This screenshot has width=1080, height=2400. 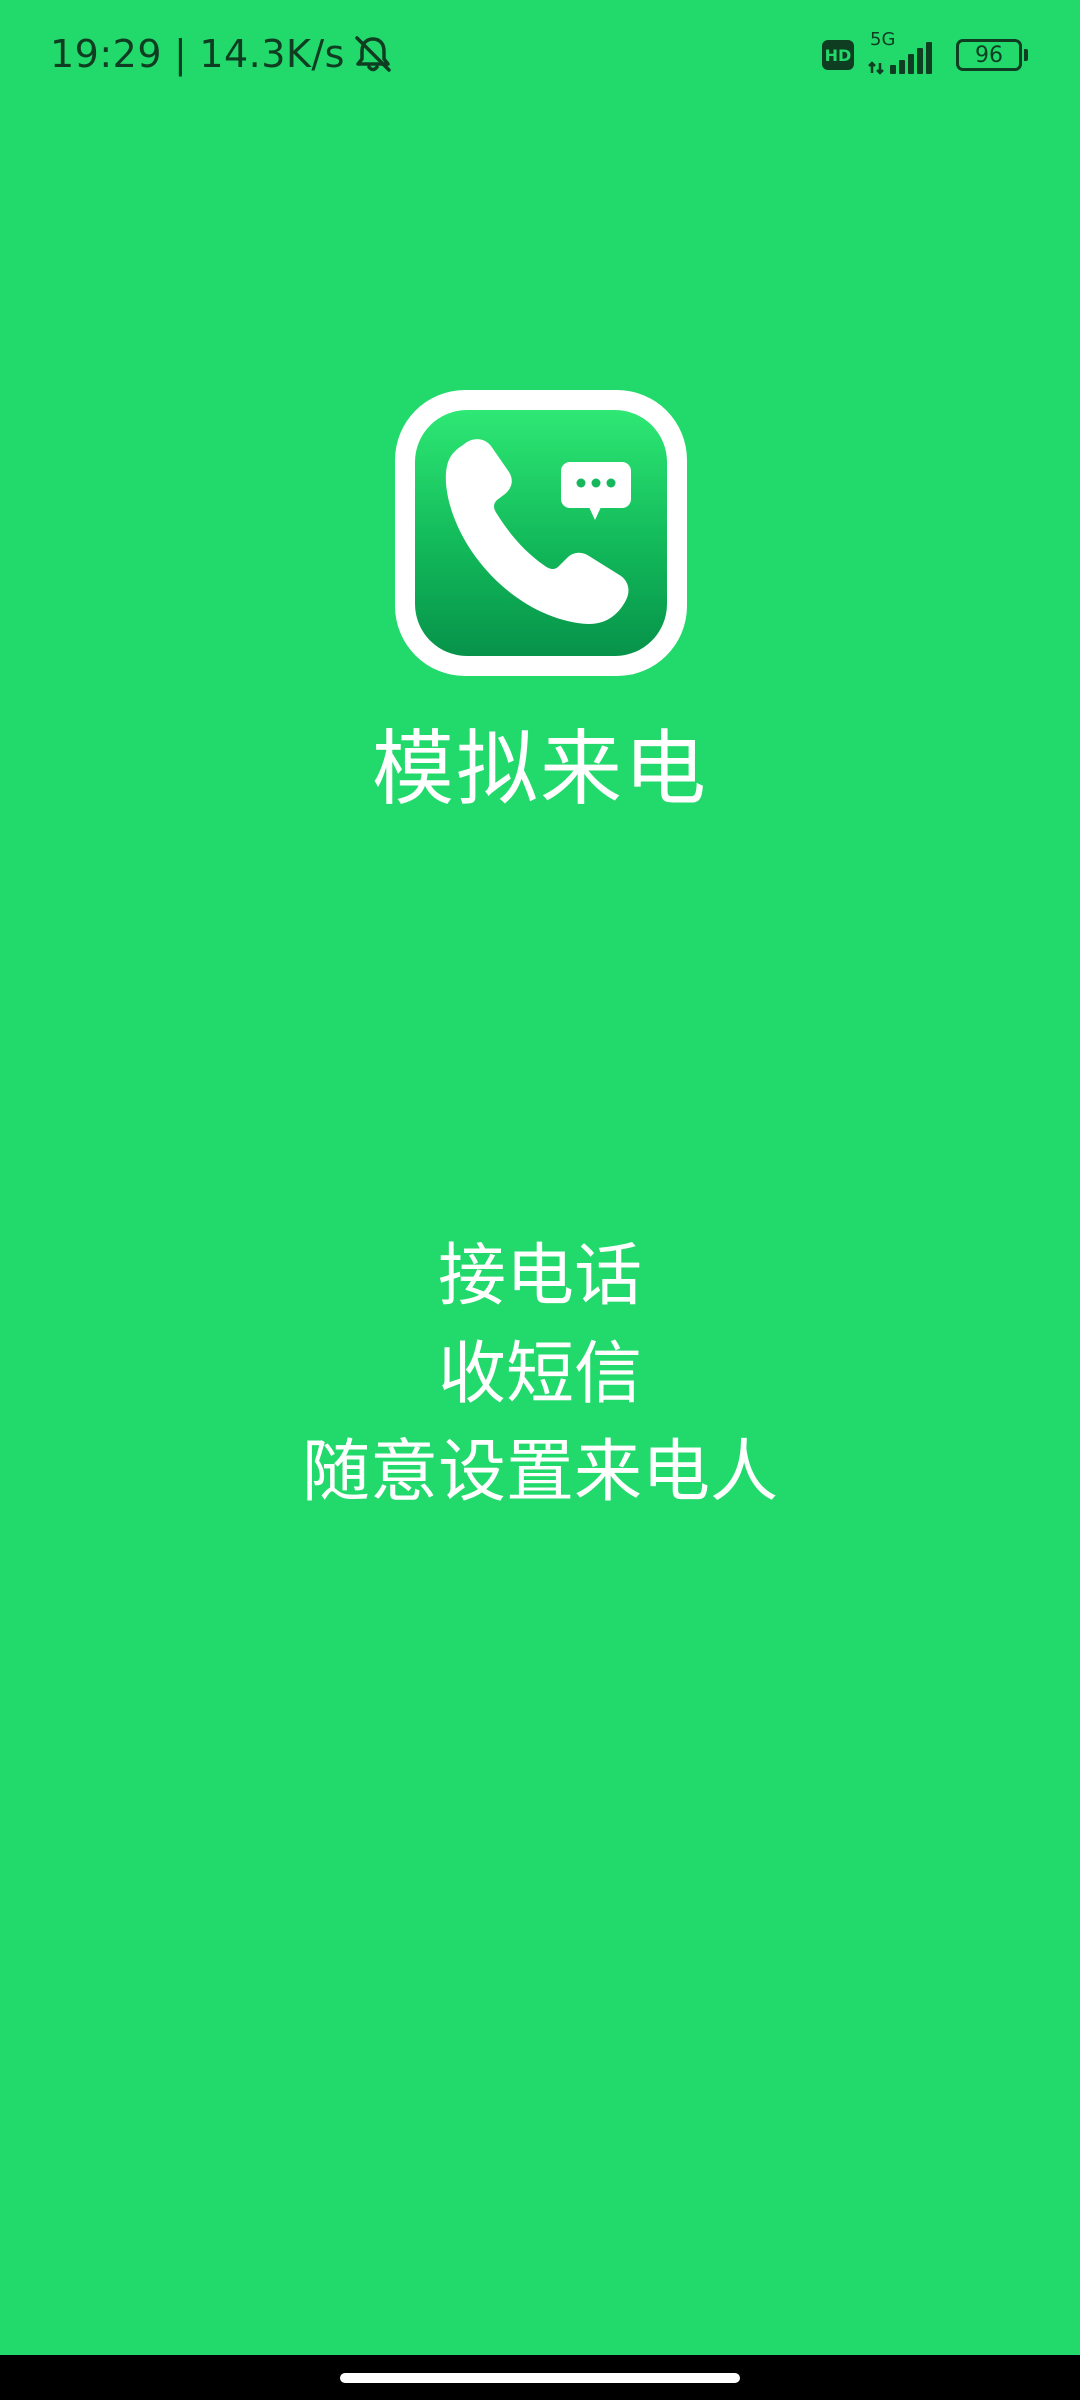 I want to click on battery-icon: 96, so click(x=992, y=55).